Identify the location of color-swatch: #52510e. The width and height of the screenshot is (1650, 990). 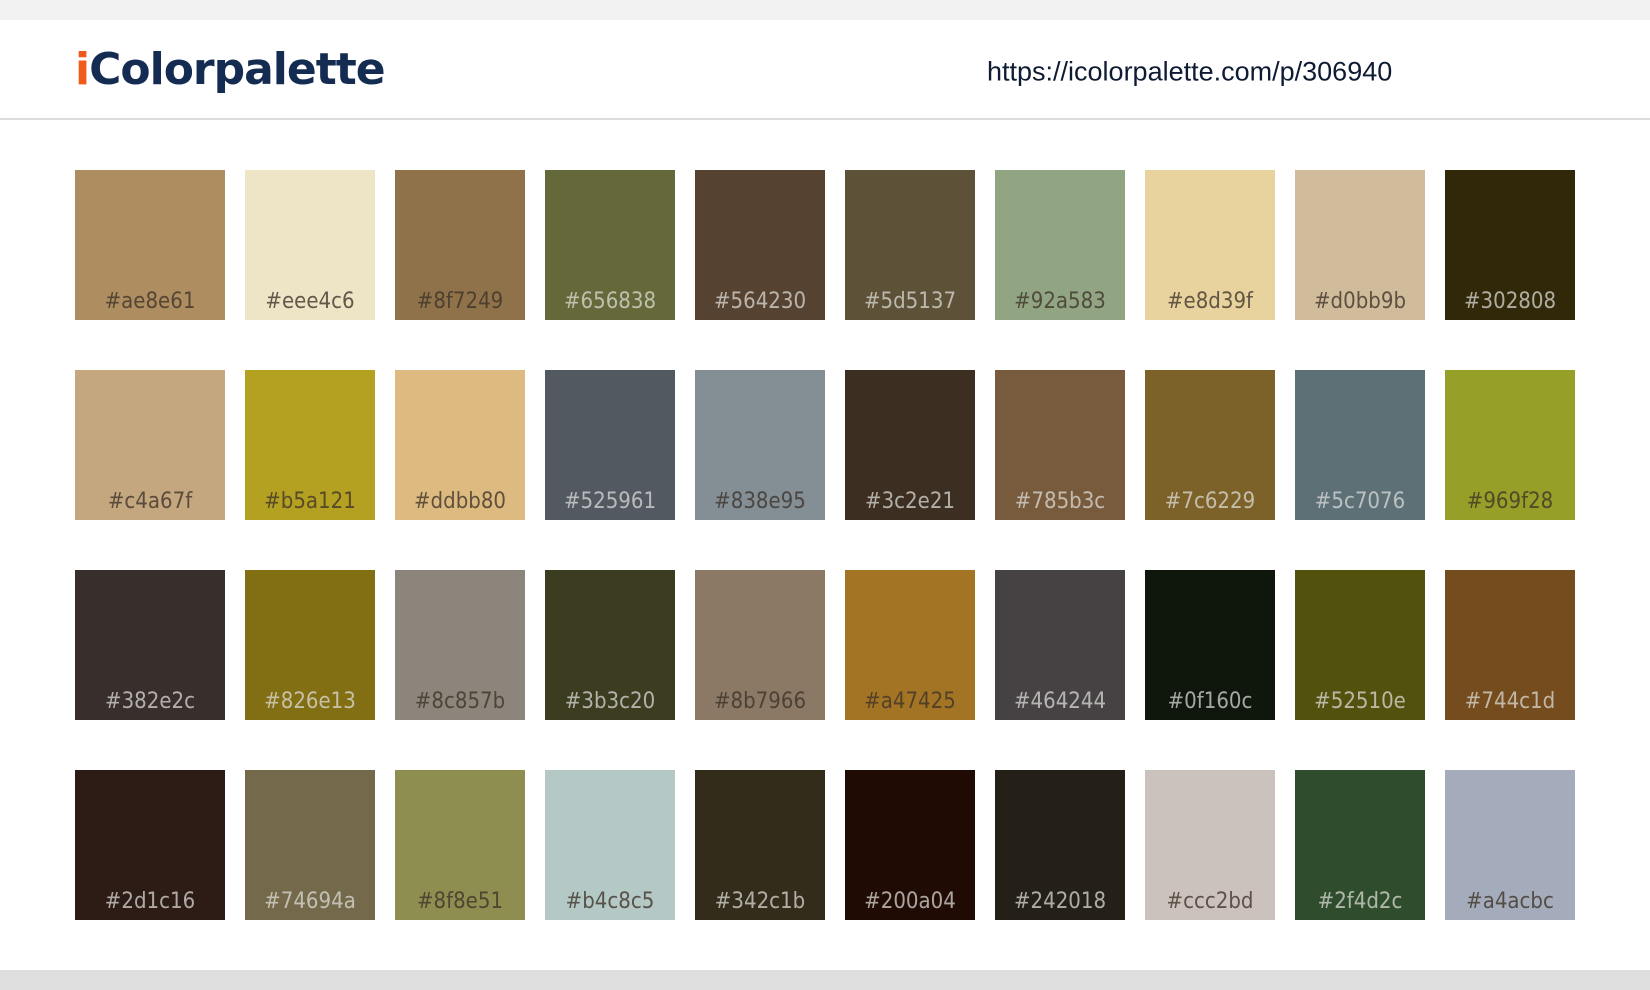
(1360, 645).